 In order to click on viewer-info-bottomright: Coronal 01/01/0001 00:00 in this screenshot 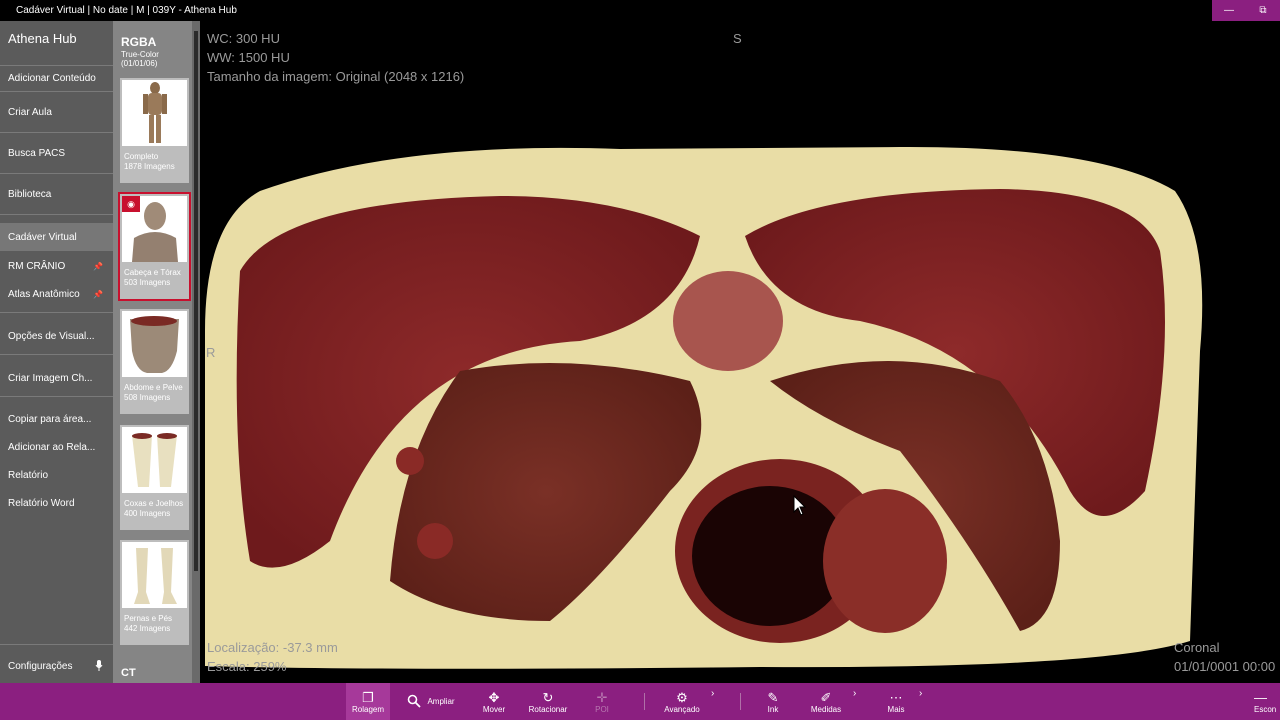, I will do `click(1224, 657)`.